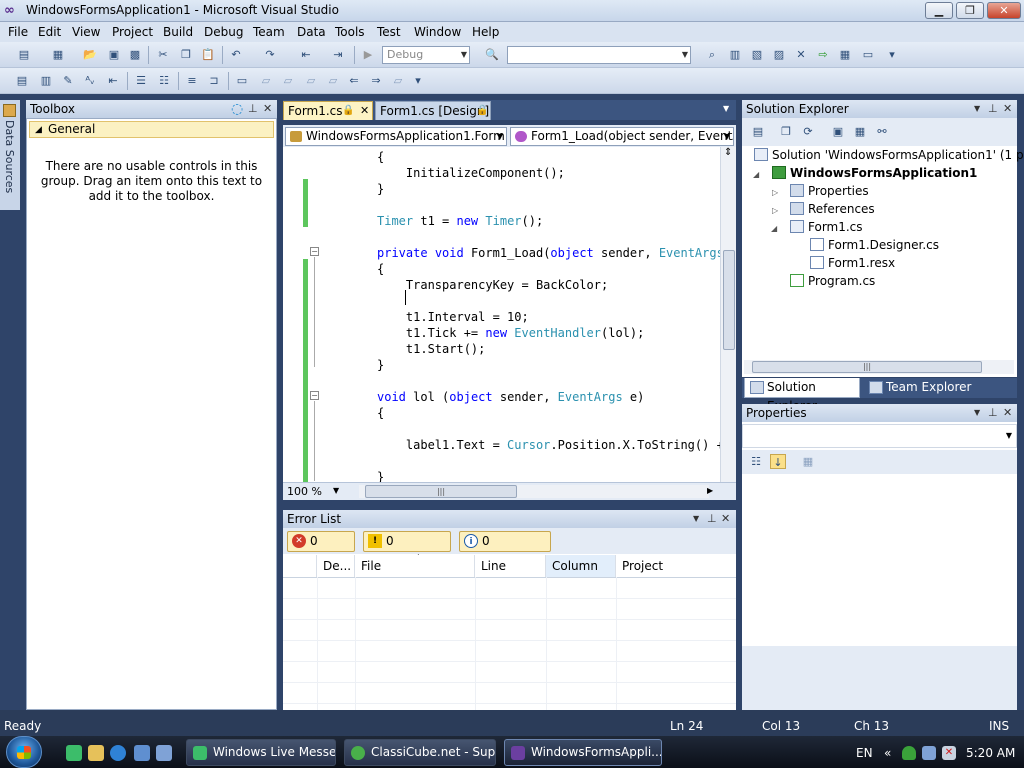  I want to click on open-file-icon: 📂, so click(90, 54).